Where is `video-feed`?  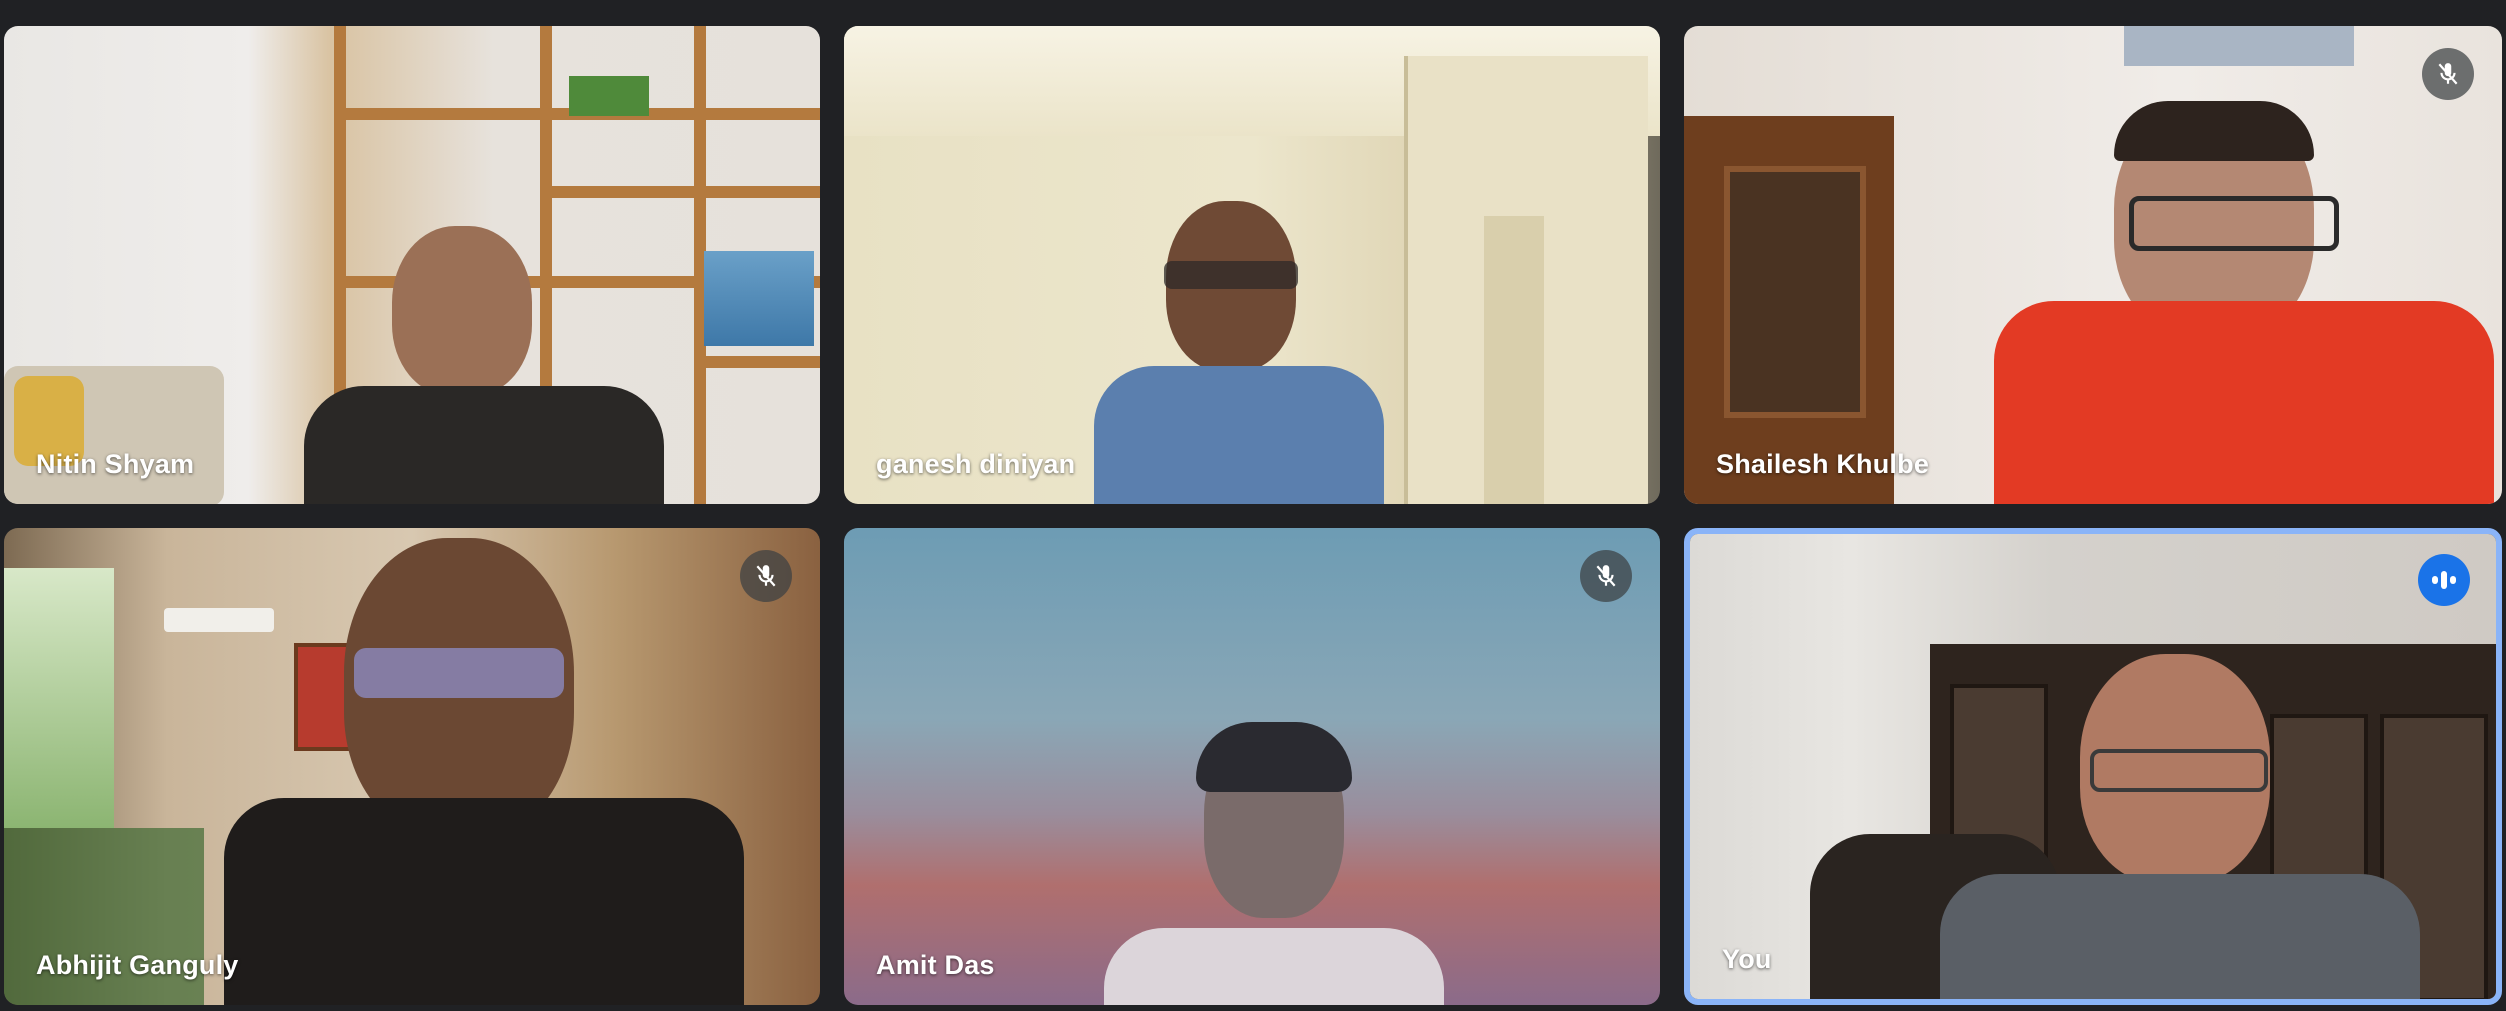 video-feed is located at coordinates (2093, 766).